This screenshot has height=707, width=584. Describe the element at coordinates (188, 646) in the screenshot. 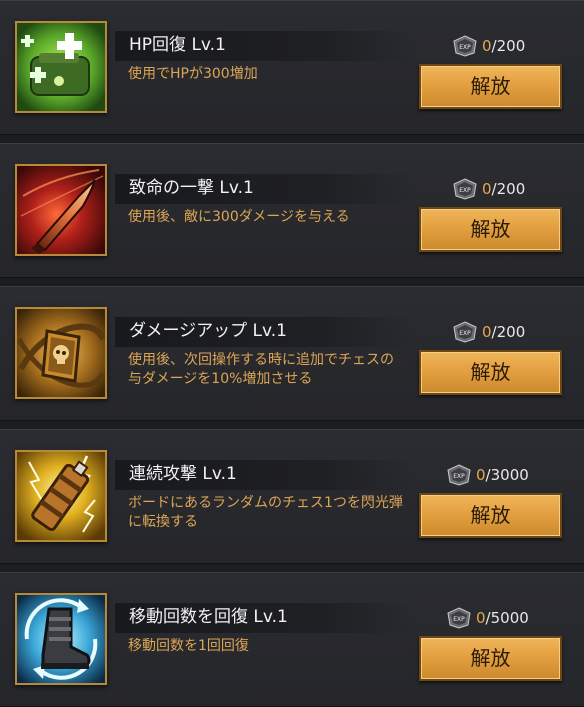

I see `skill-description: 移動回数を1回回復` at that location.